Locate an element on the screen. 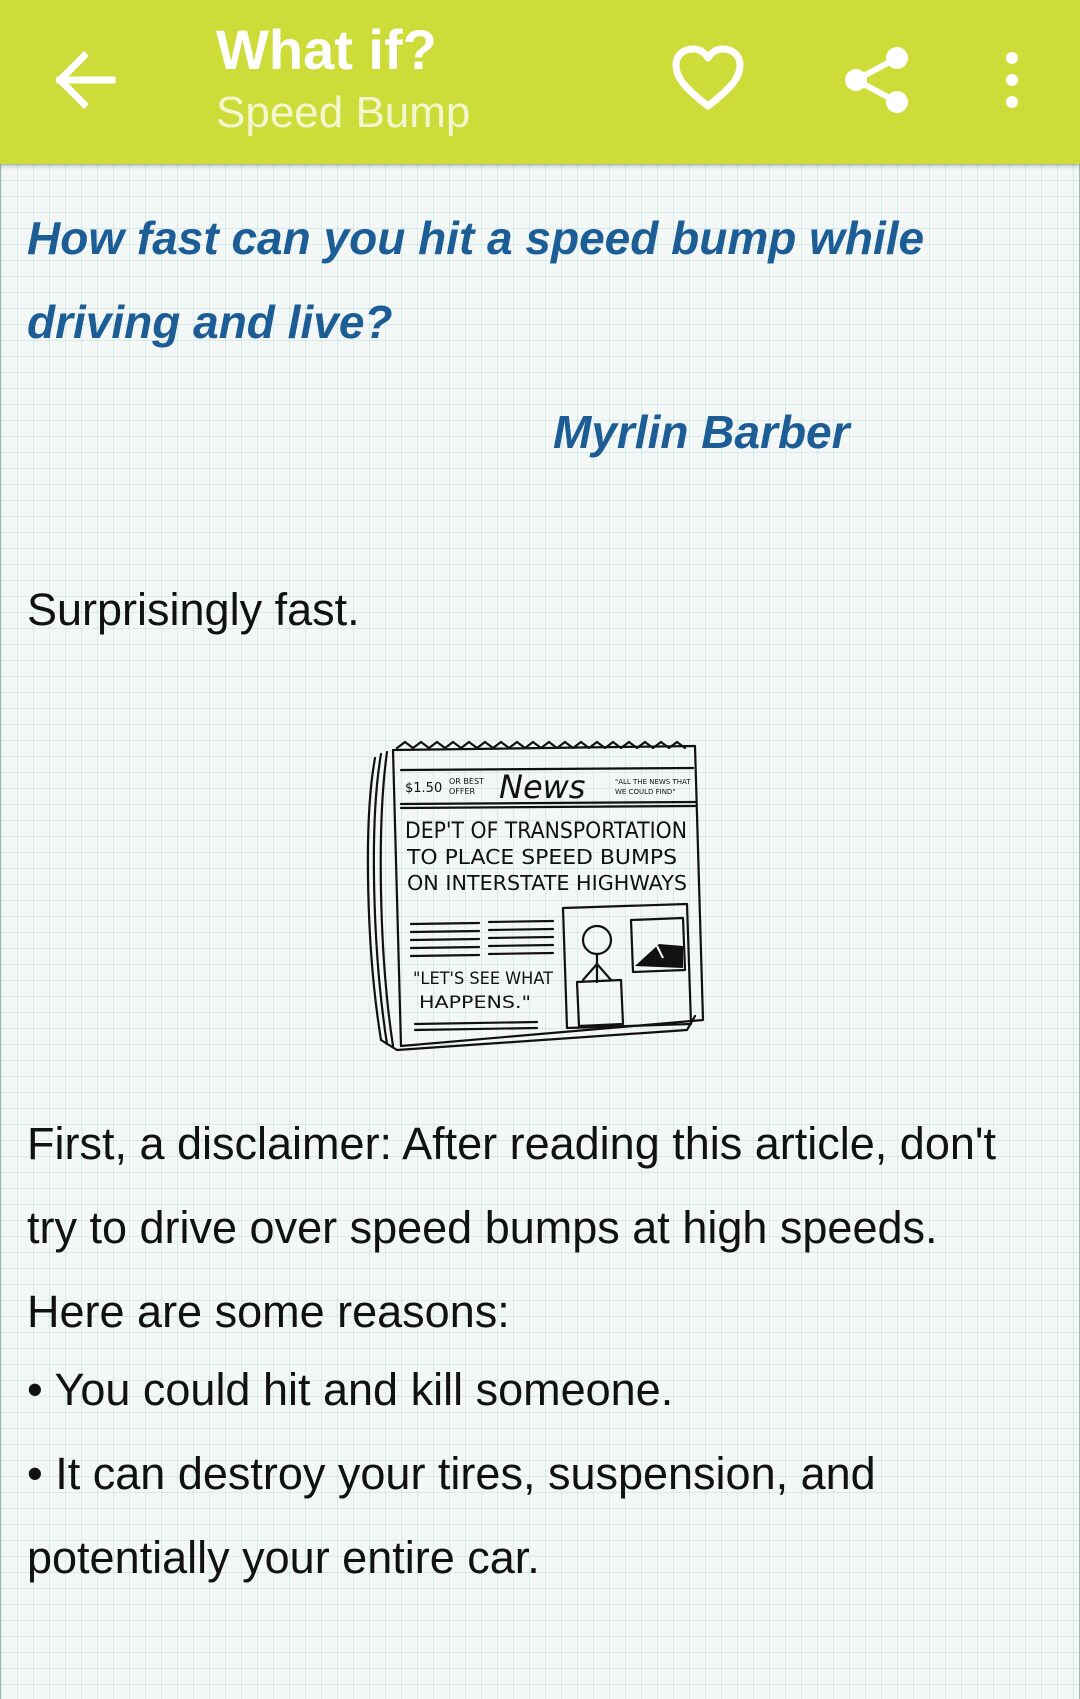 The width and height of the screenshot is (1080, 1699). arrow-back-icon is located at coordinates (85, 80).